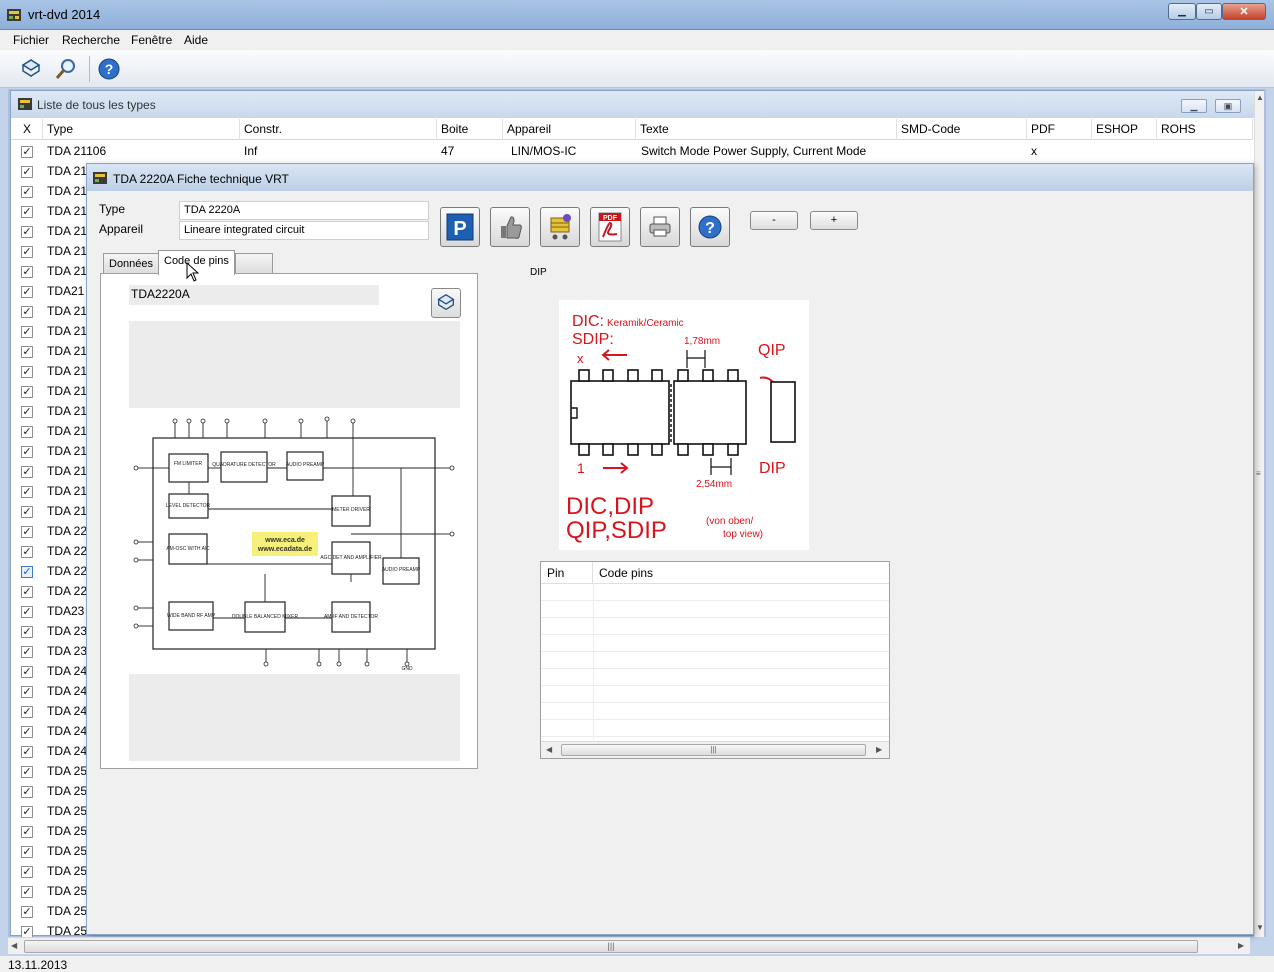 This screenshot has height=972, width=1274. I want to click on pin-table-hscrollbar: ◀ ||| ▶, so click(715, 749).